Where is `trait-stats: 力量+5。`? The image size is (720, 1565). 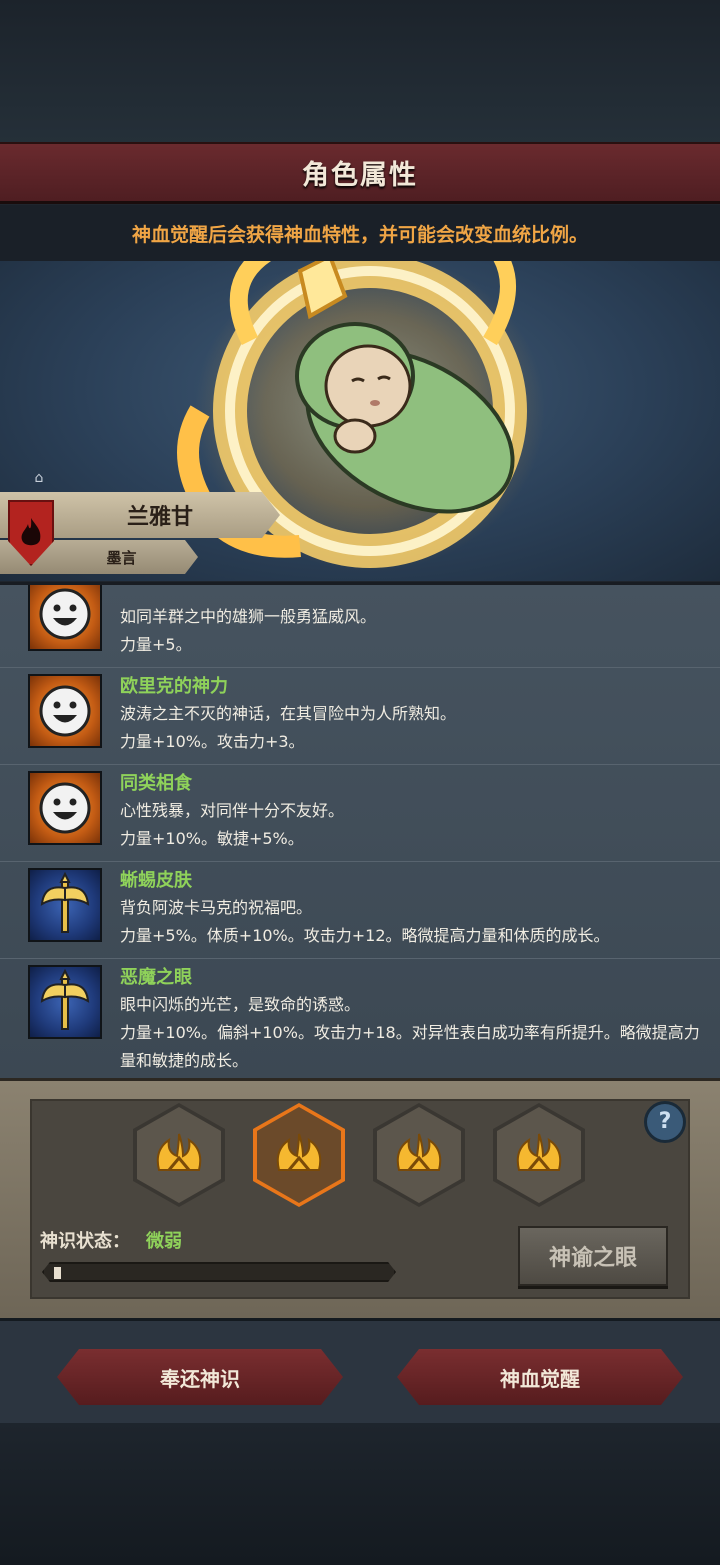 trait-stats: 力量+5。 is located at coordinates (156, 644).